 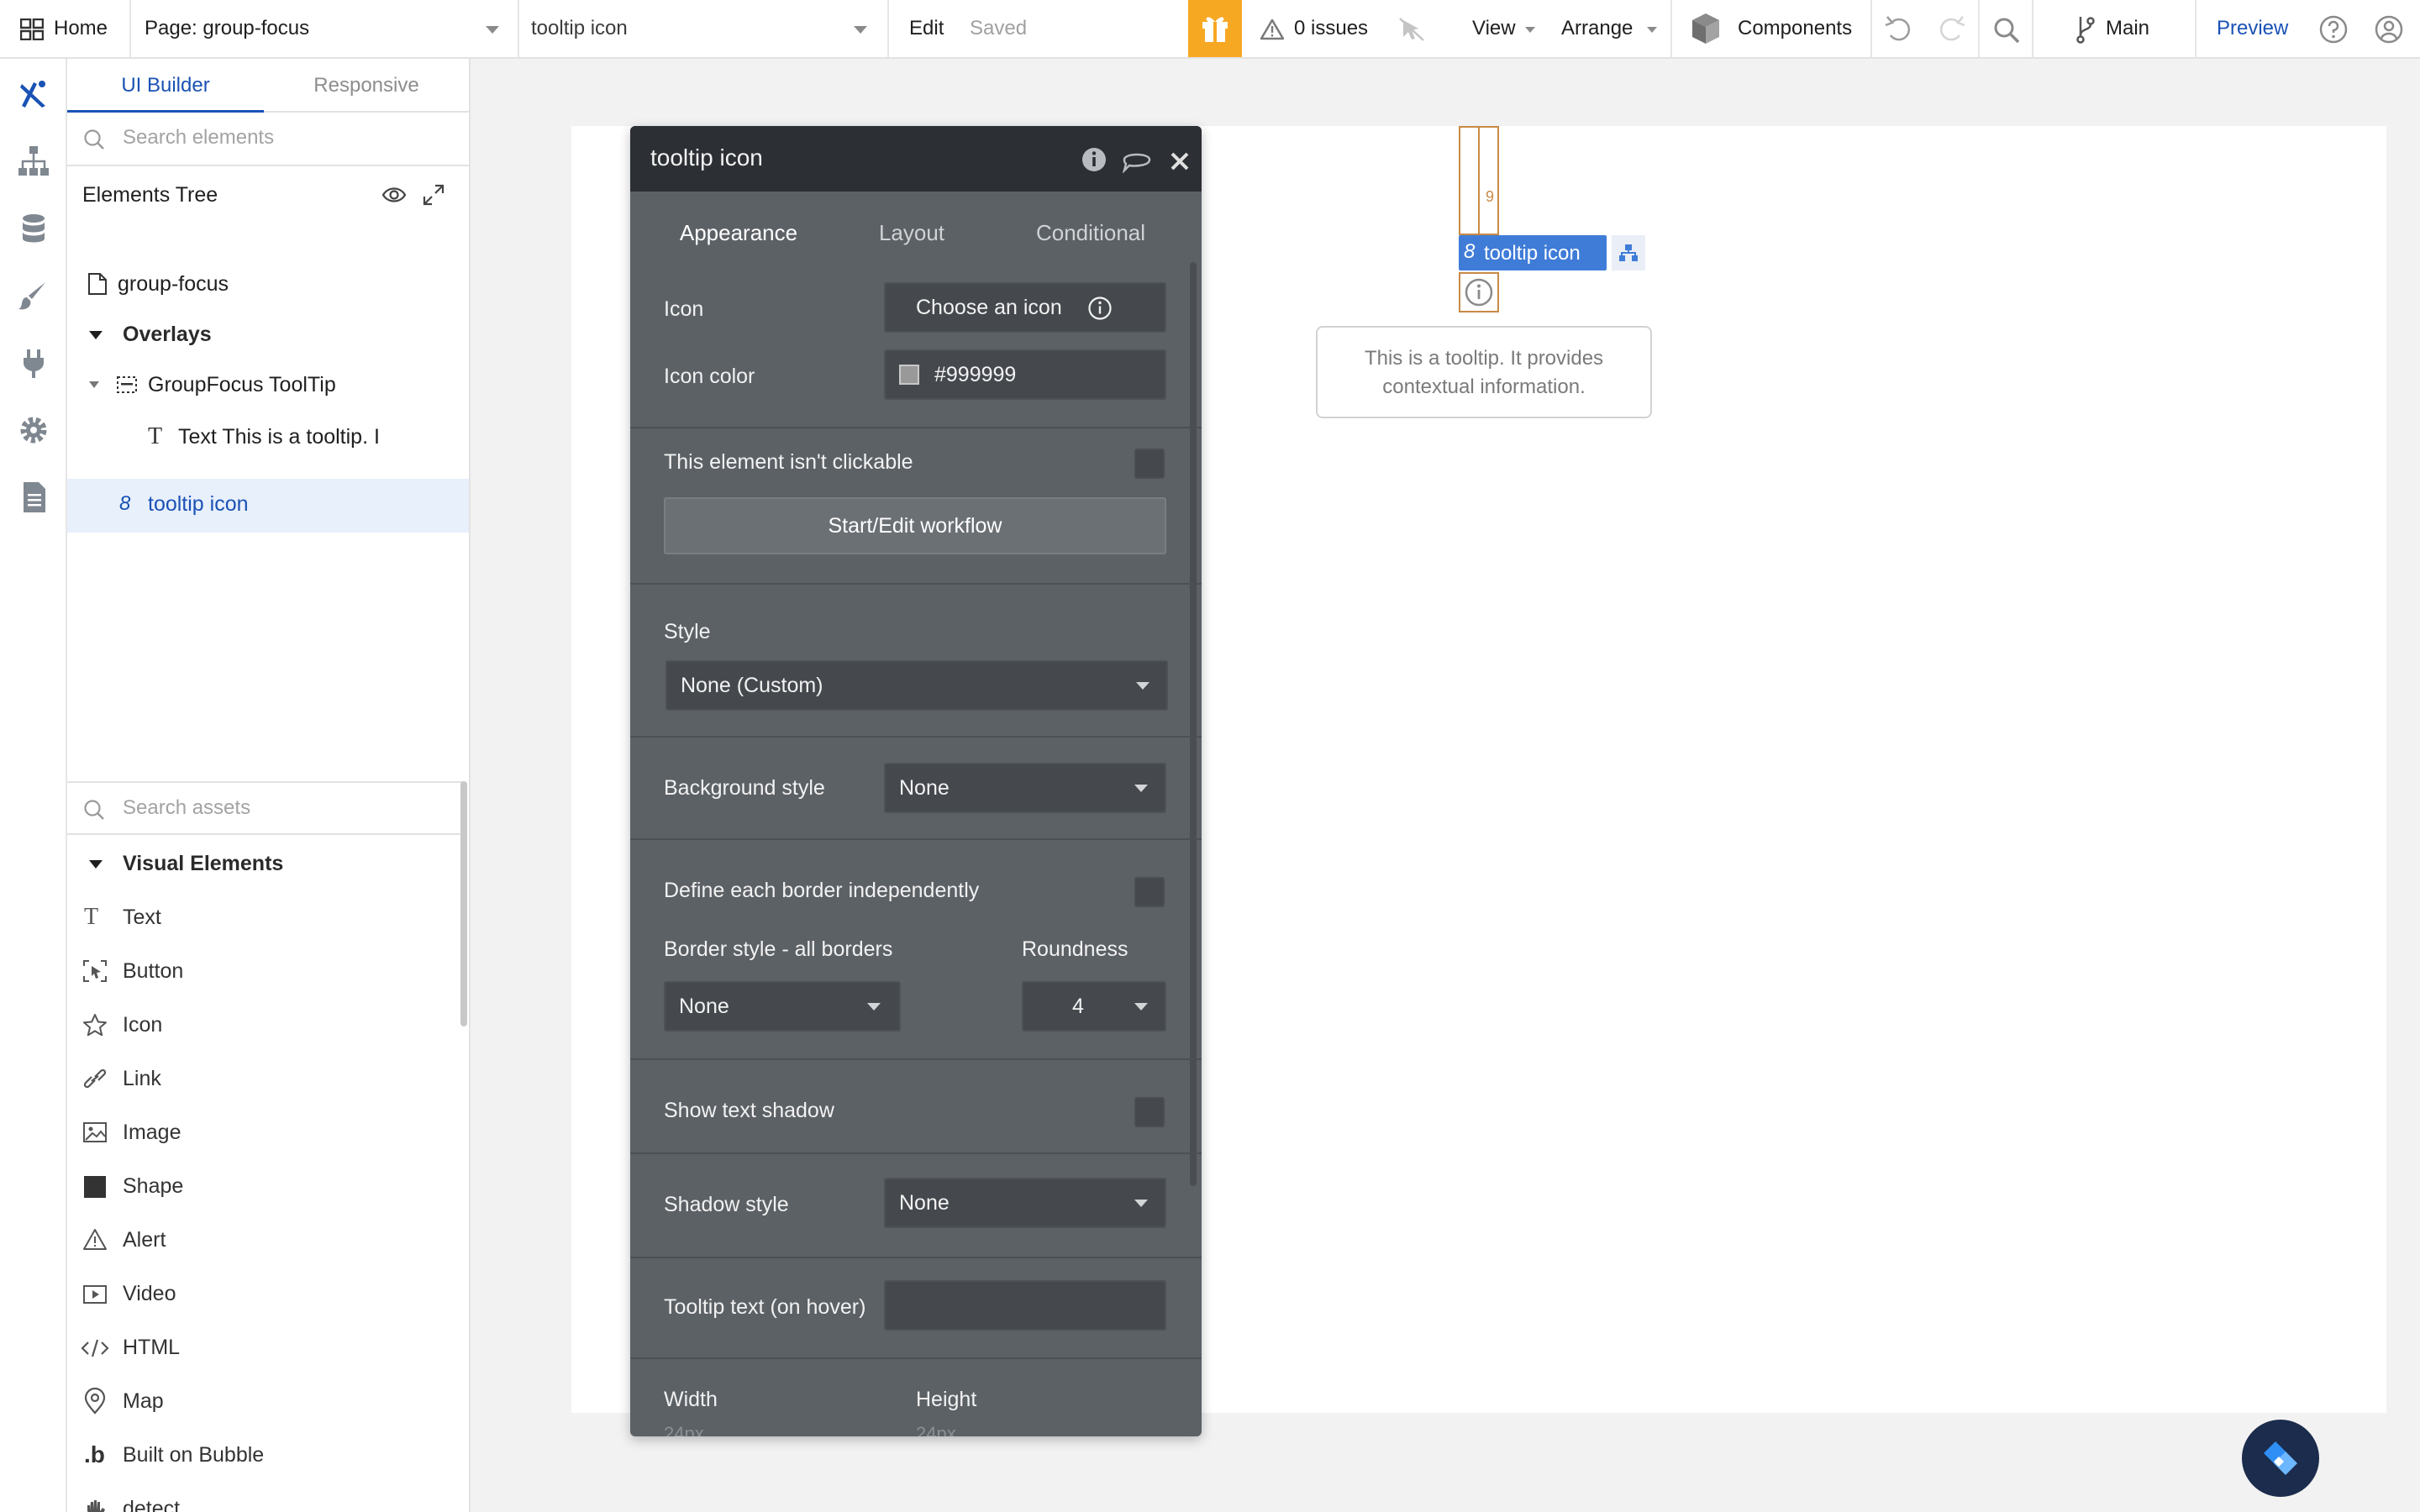 What do you see at coordinates (1149, 892) in the screenshot?
I see `border-independent-checkbox` at bounding box center [1149, 892].